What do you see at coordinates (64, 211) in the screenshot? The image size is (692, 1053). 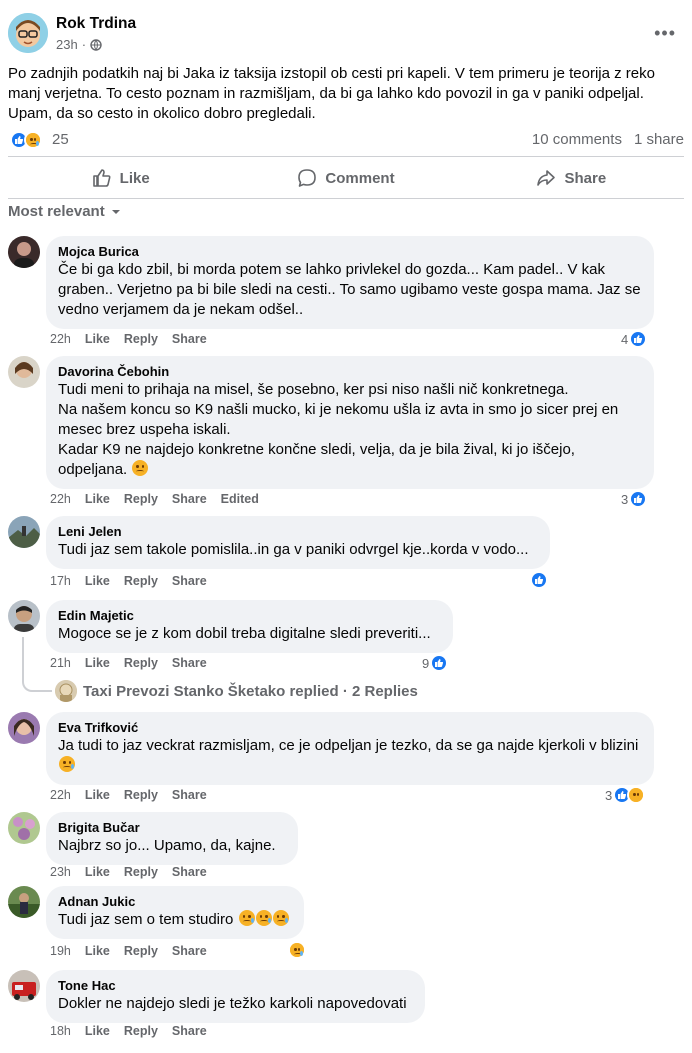 I see `sort-dropdown: Most relevant` at bounding box center [64, 211].